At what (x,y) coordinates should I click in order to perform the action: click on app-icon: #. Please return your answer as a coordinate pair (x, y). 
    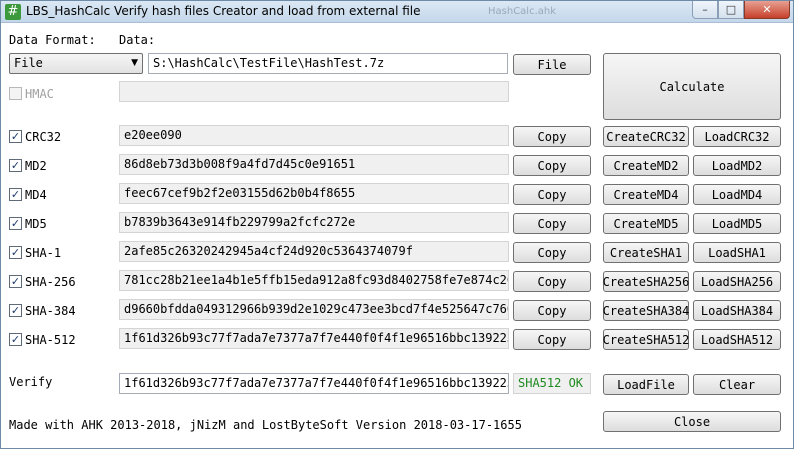
    Looking at the image, I should click on (13, 12).